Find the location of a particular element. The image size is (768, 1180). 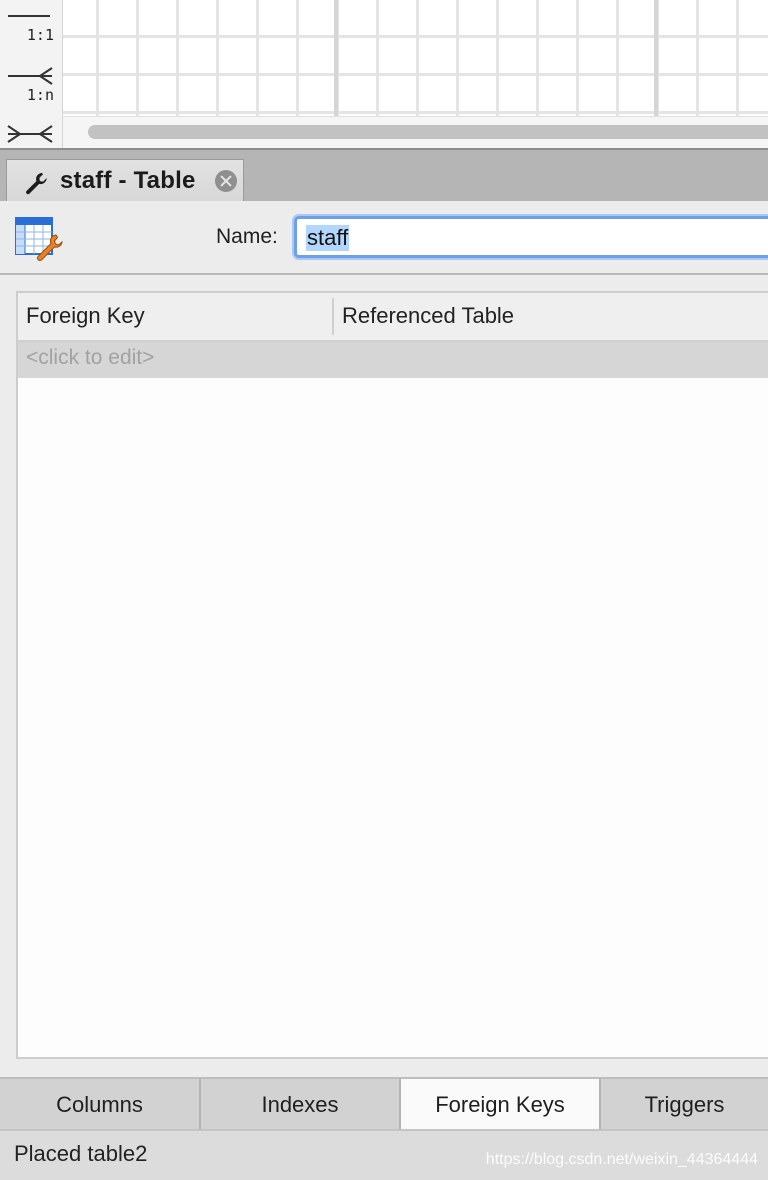

close-icon is located at coordinates (226, 181).